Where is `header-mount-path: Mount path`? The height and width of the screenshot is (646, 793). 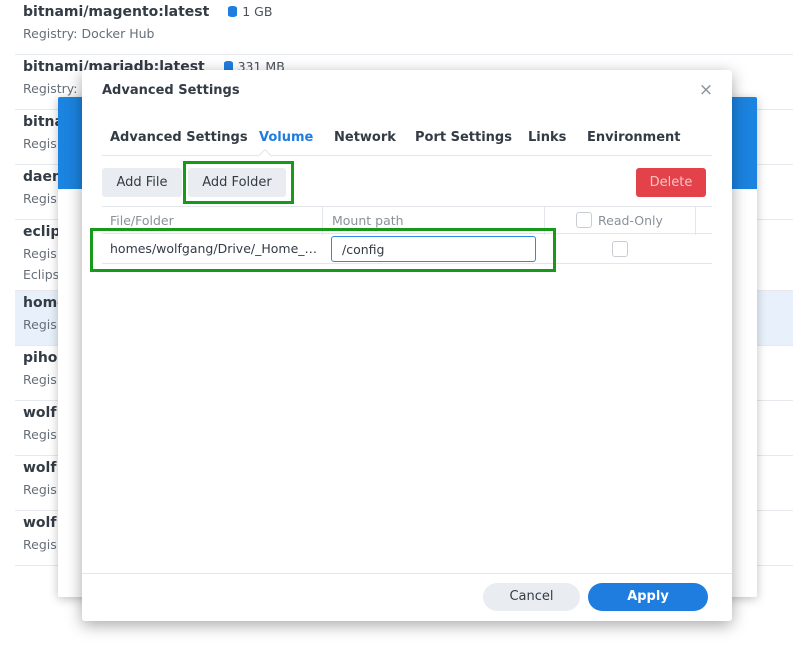 header-mount-path: Mount path is located at coordinates (368, 220).